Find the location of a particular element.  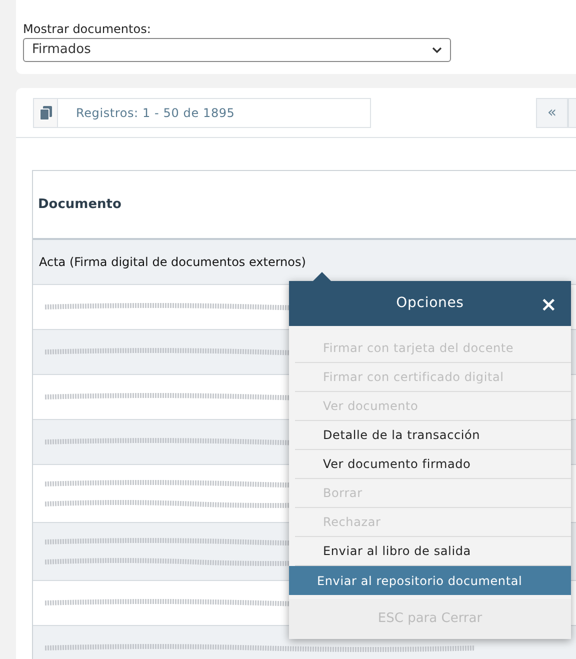

menu-item: Ver documento firmado is located at coordinates (433, 464).